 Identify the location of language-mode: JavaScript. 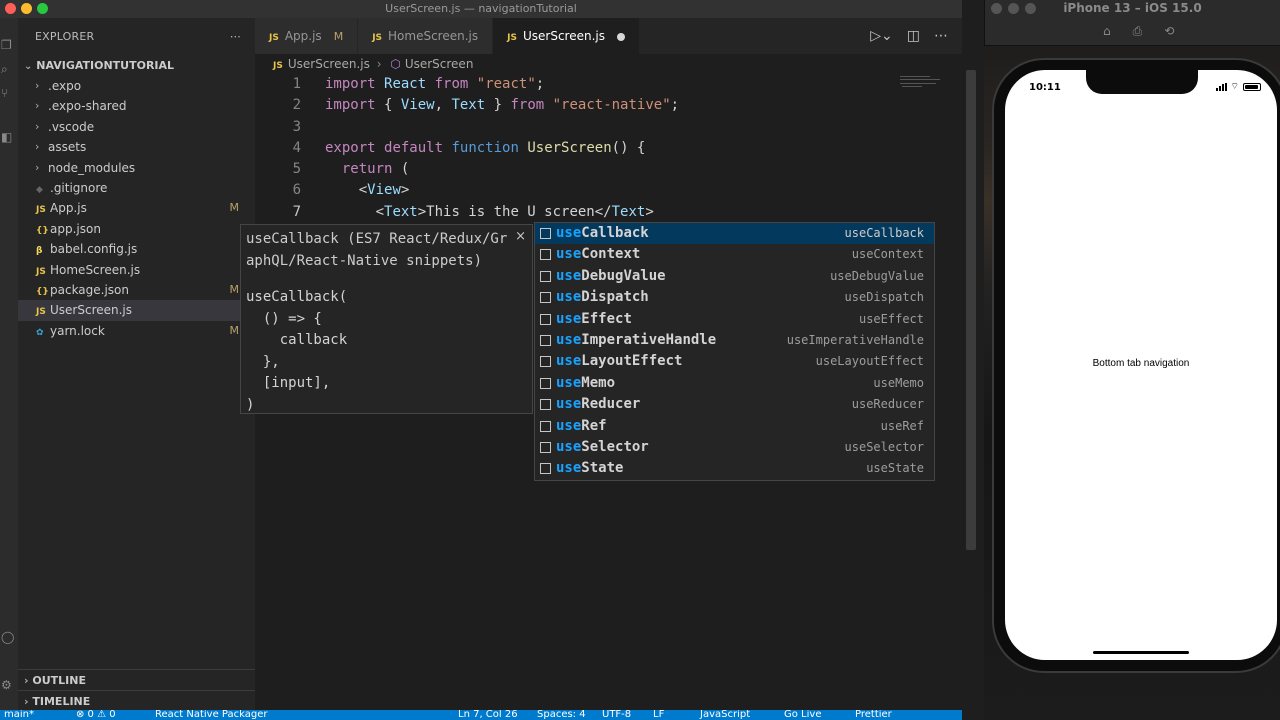
(725, 715).